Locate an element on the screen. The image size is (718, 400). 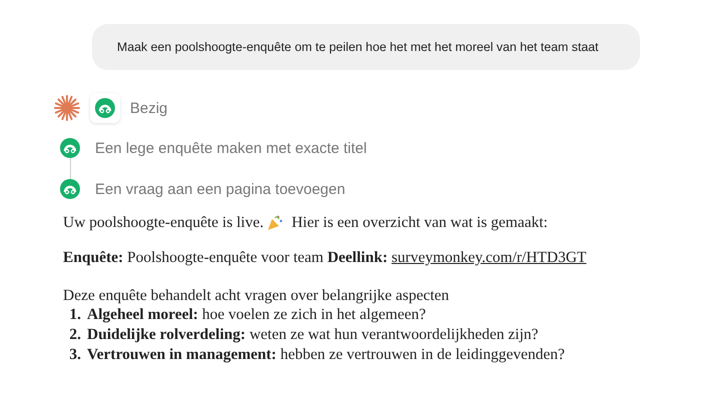
summary-text: Enquête: Poolshoogte-enquête voor team Deellink: surveymonkey.com/r/HTD3GT is located at coordinates (325, 258).